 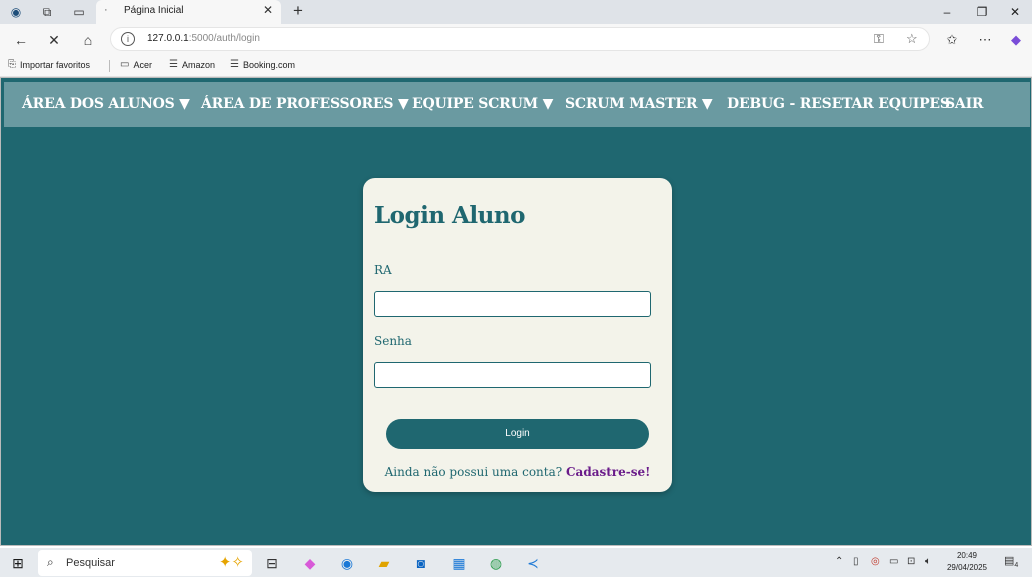 What do you see at coordinates (533, 563) in the screenshot?
I see `vscode-icon: ≺` at bounding box center [533, 563].